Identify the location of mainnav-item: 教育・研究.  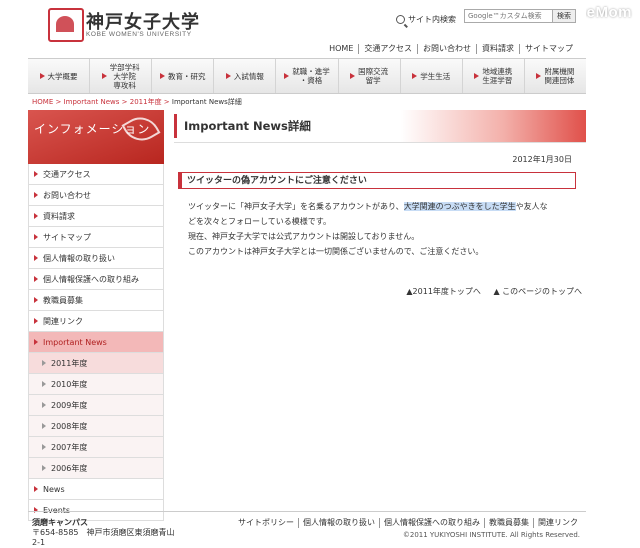
(182, 76).